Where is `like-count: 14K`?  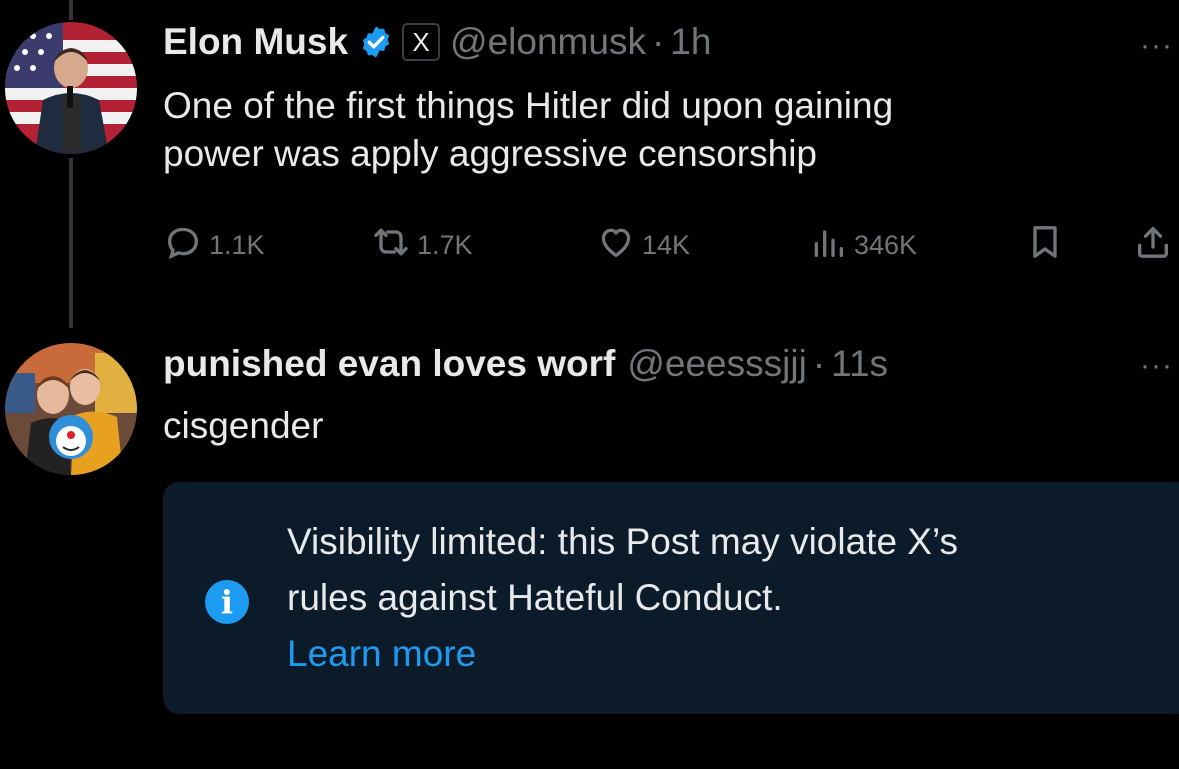 like-count: 14K is located at coordinates (666, 245).